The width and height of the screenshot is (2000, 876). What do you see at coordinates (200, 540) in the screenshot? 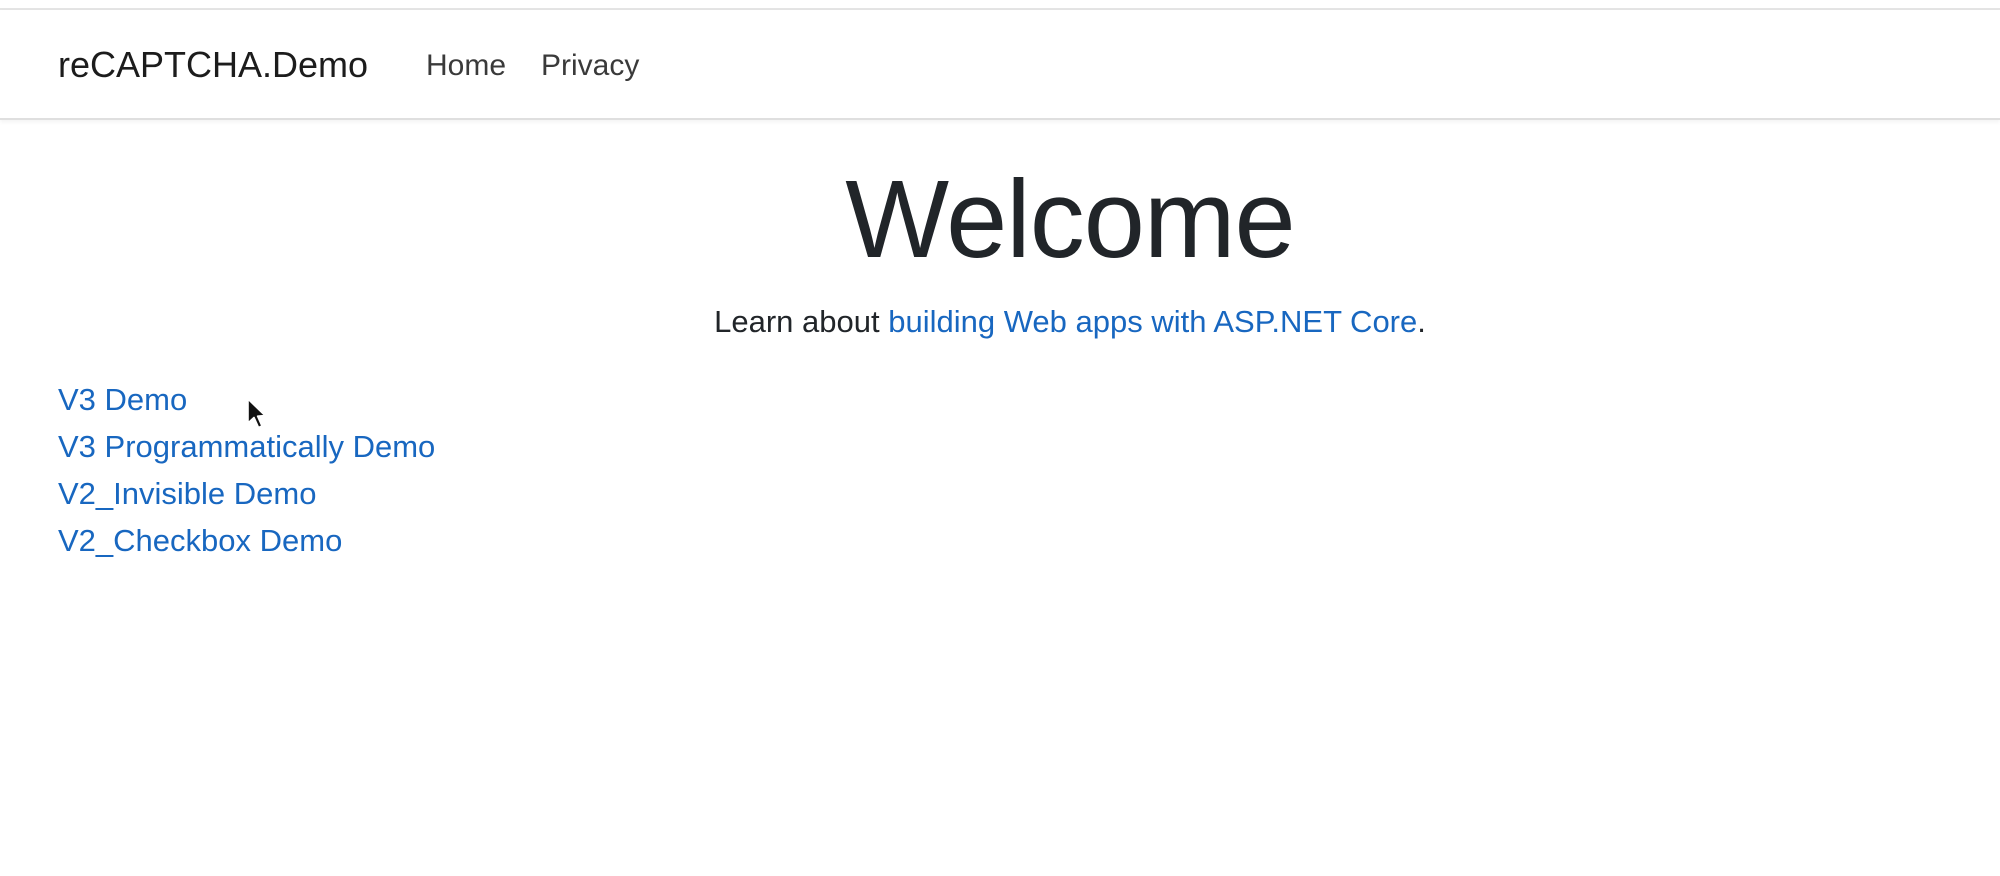
I see `v2-checkbox-demo-link: V2_Checkbox Demo` at bounding box center [200, 540].